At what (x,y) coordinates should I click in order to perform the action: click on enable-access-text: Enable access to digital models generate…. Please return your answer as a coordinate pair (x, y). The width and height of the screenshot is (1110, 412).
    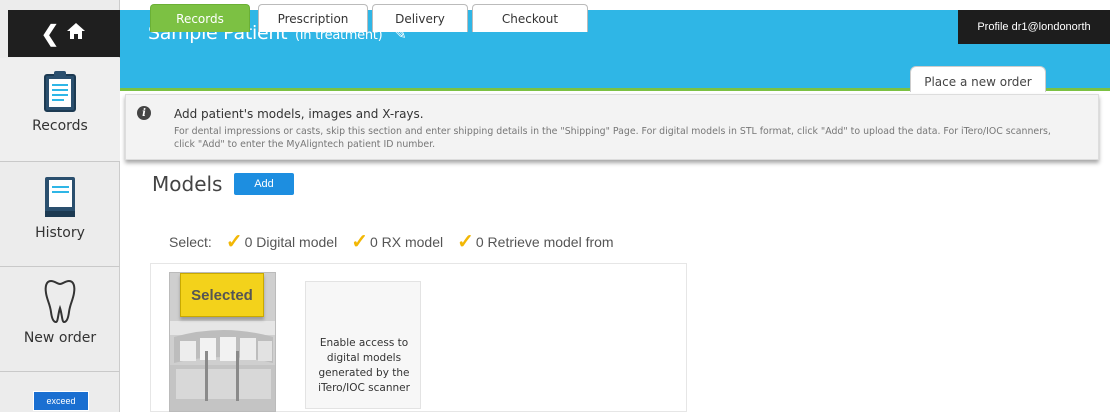
    Looking at the image, I should click on (364, 365).